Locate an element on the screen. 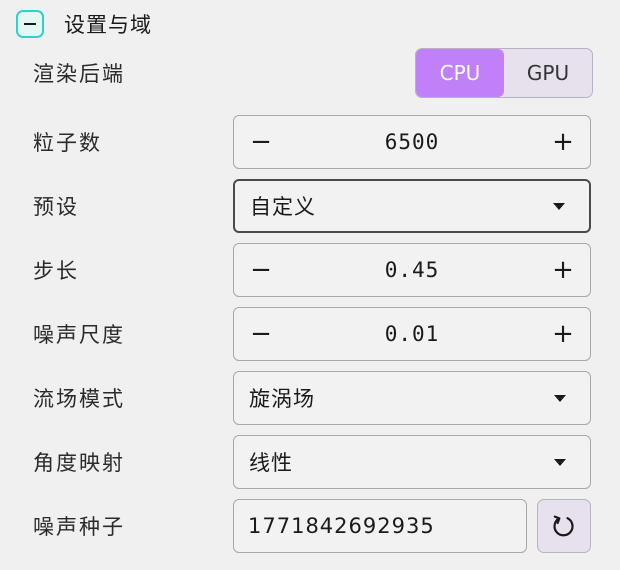 This screenshot has width=620, height=570. refresh-icon is located at coordinates (563, 526).